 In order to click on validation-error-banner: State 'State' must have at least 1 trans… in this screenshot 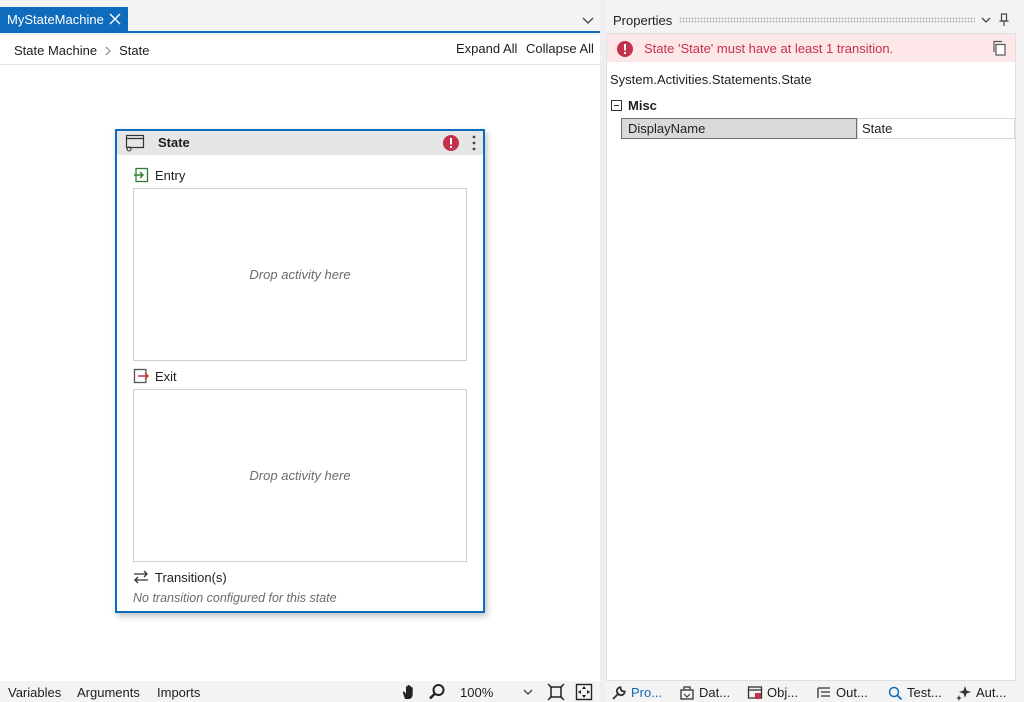, I will do `click(811, 48)`.